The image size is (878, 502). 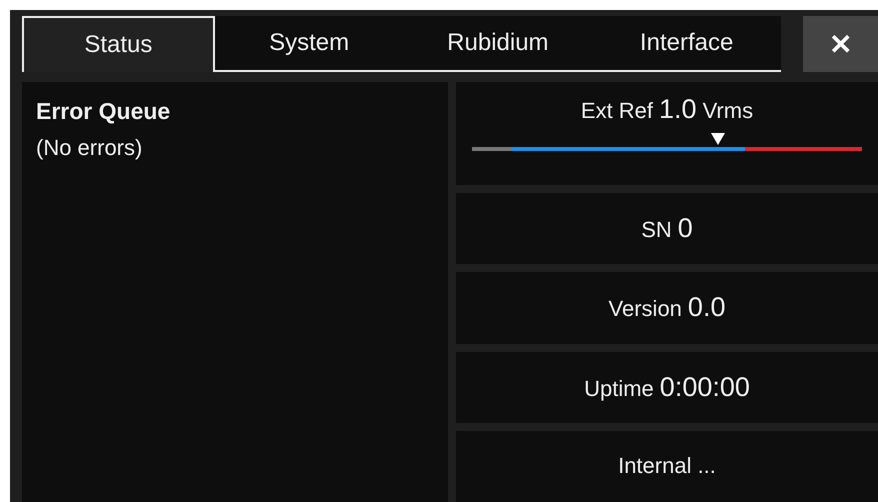 What do you see at coordinates (617, 111) in the screenshot?
I see `ext-ref-label: Ext Ref` at bounding box center [617, 111].